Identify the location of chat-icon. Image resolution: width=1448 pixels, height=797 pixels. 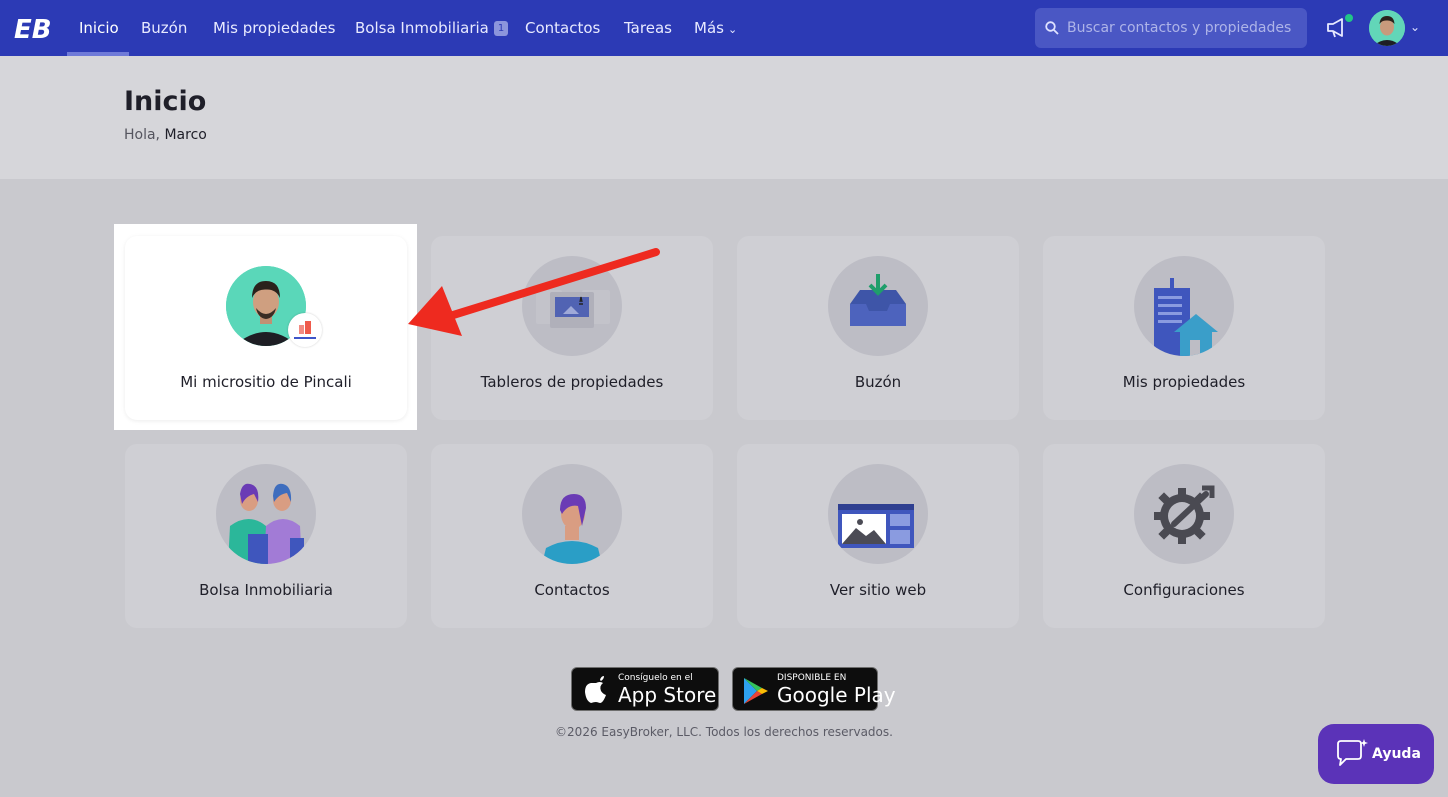
(1352, 752).